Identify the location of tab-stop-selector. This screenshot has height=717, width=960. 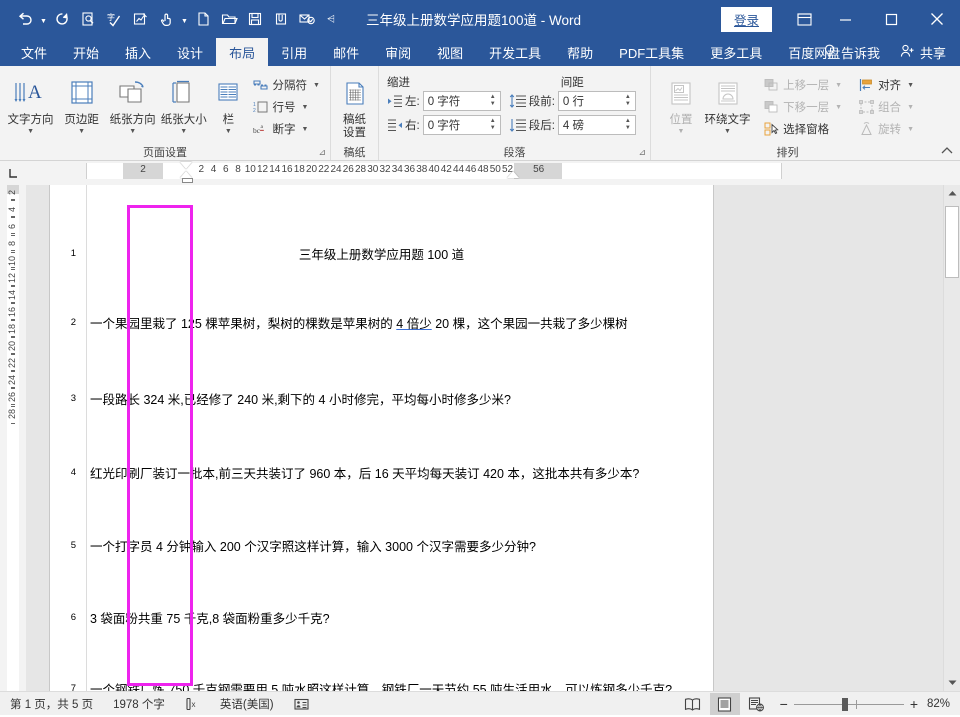
(13, 173).